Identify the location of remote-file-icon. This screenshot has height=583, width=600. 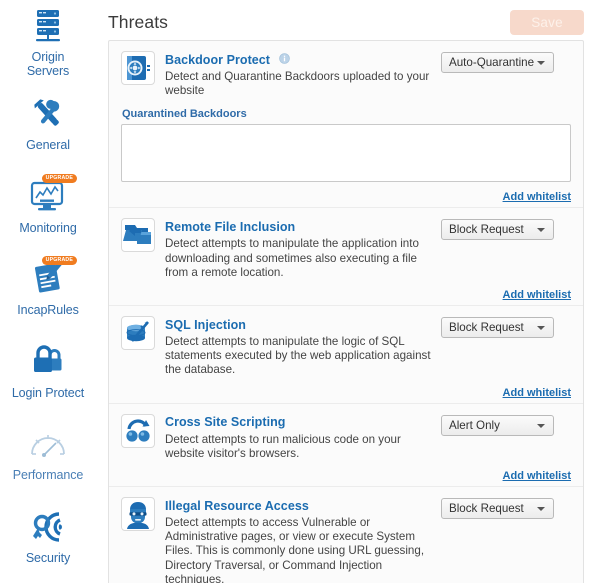
(138, 235).